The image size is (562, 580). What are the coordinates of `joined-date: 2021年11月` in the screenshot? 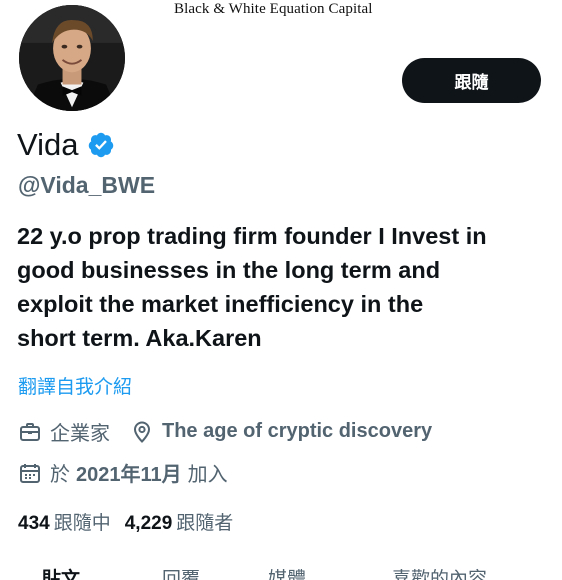 It's located at (129, 475).